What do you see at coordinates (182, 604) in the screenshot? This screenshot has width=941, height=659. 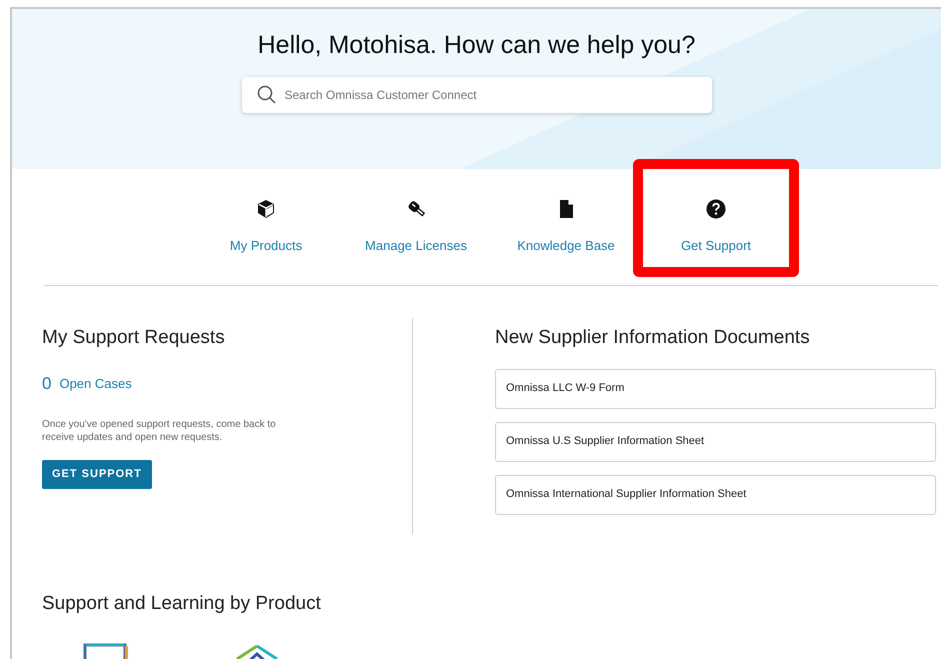 I see `section-heading: Support and Learning by Product` at bounding box center [182, 604].